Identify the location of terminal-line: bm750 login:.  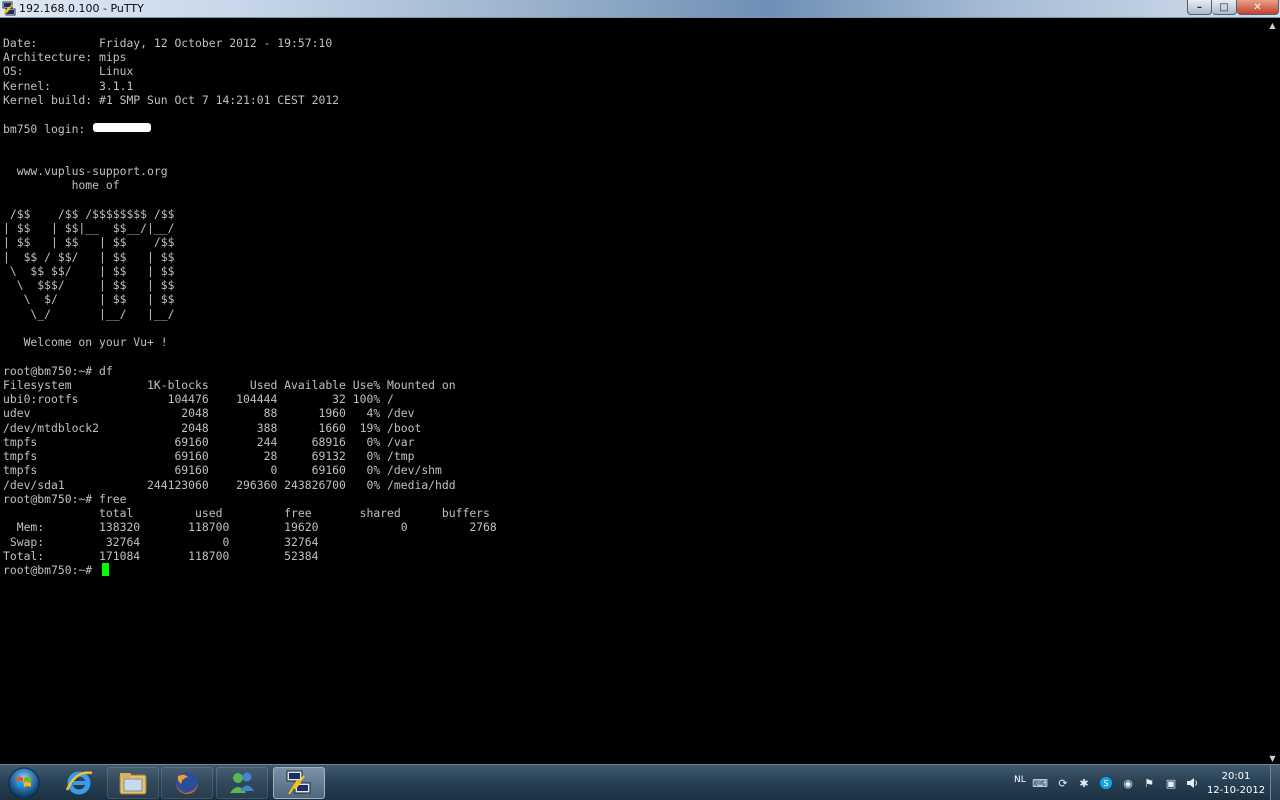
(48, 129).